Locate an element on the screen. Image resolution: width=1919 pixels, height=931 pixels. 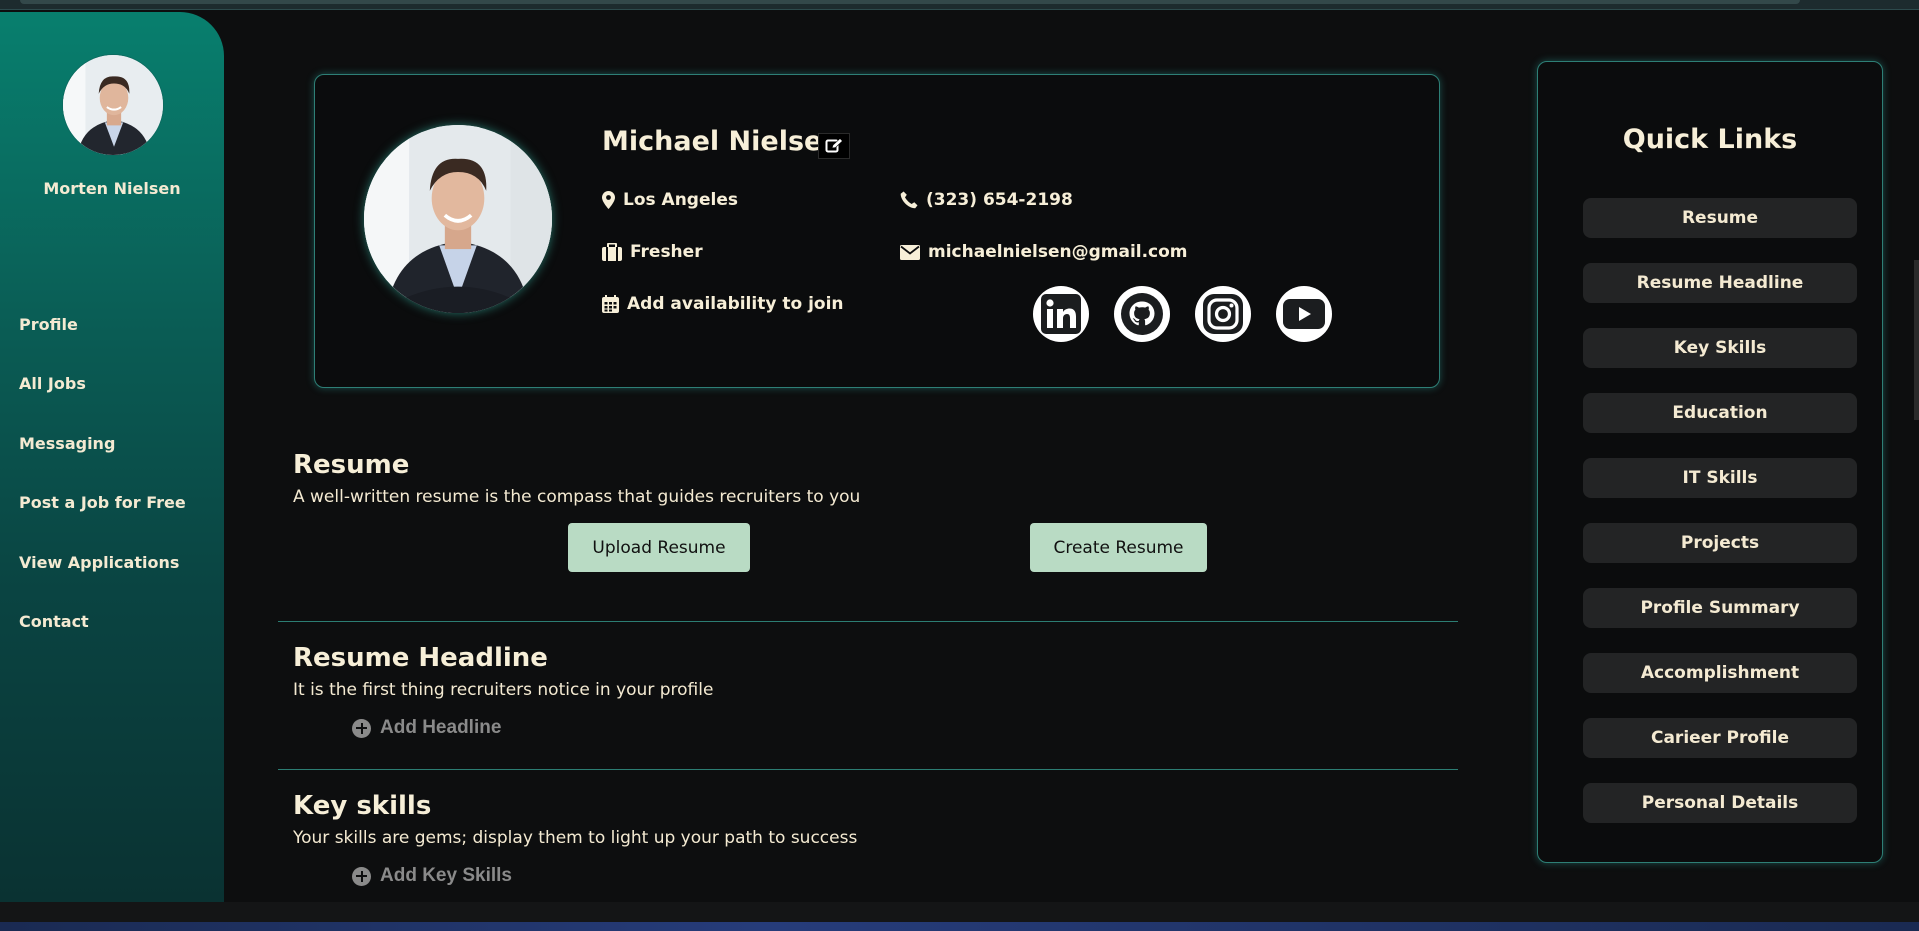
instagram-icon is located at coordinates (1223, 314).